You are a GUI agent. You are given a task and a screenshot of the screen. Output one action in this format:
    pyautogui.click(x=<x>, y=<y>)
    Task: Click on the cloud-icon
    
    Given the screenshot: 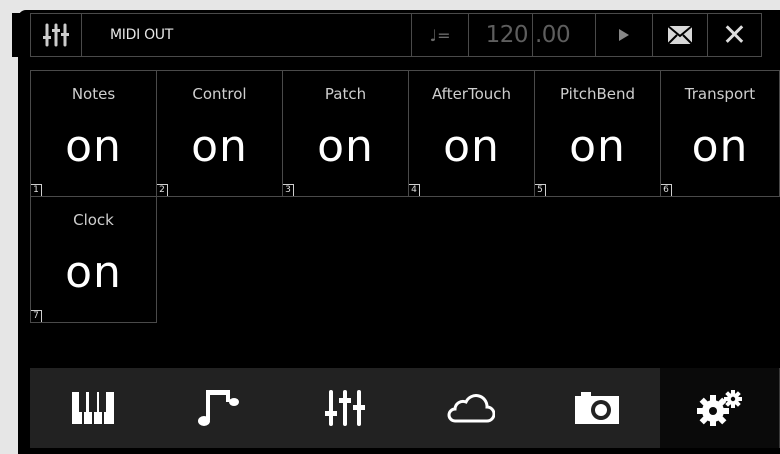 What is the action you would take?
    pyautogui.click(x=471, y=408)
    